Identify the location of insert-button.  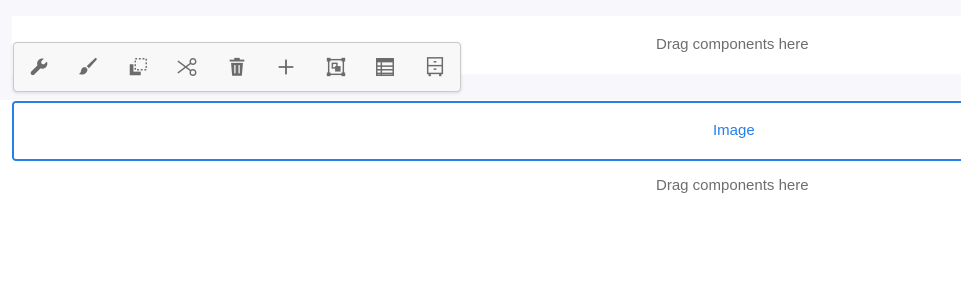
(287, 67).